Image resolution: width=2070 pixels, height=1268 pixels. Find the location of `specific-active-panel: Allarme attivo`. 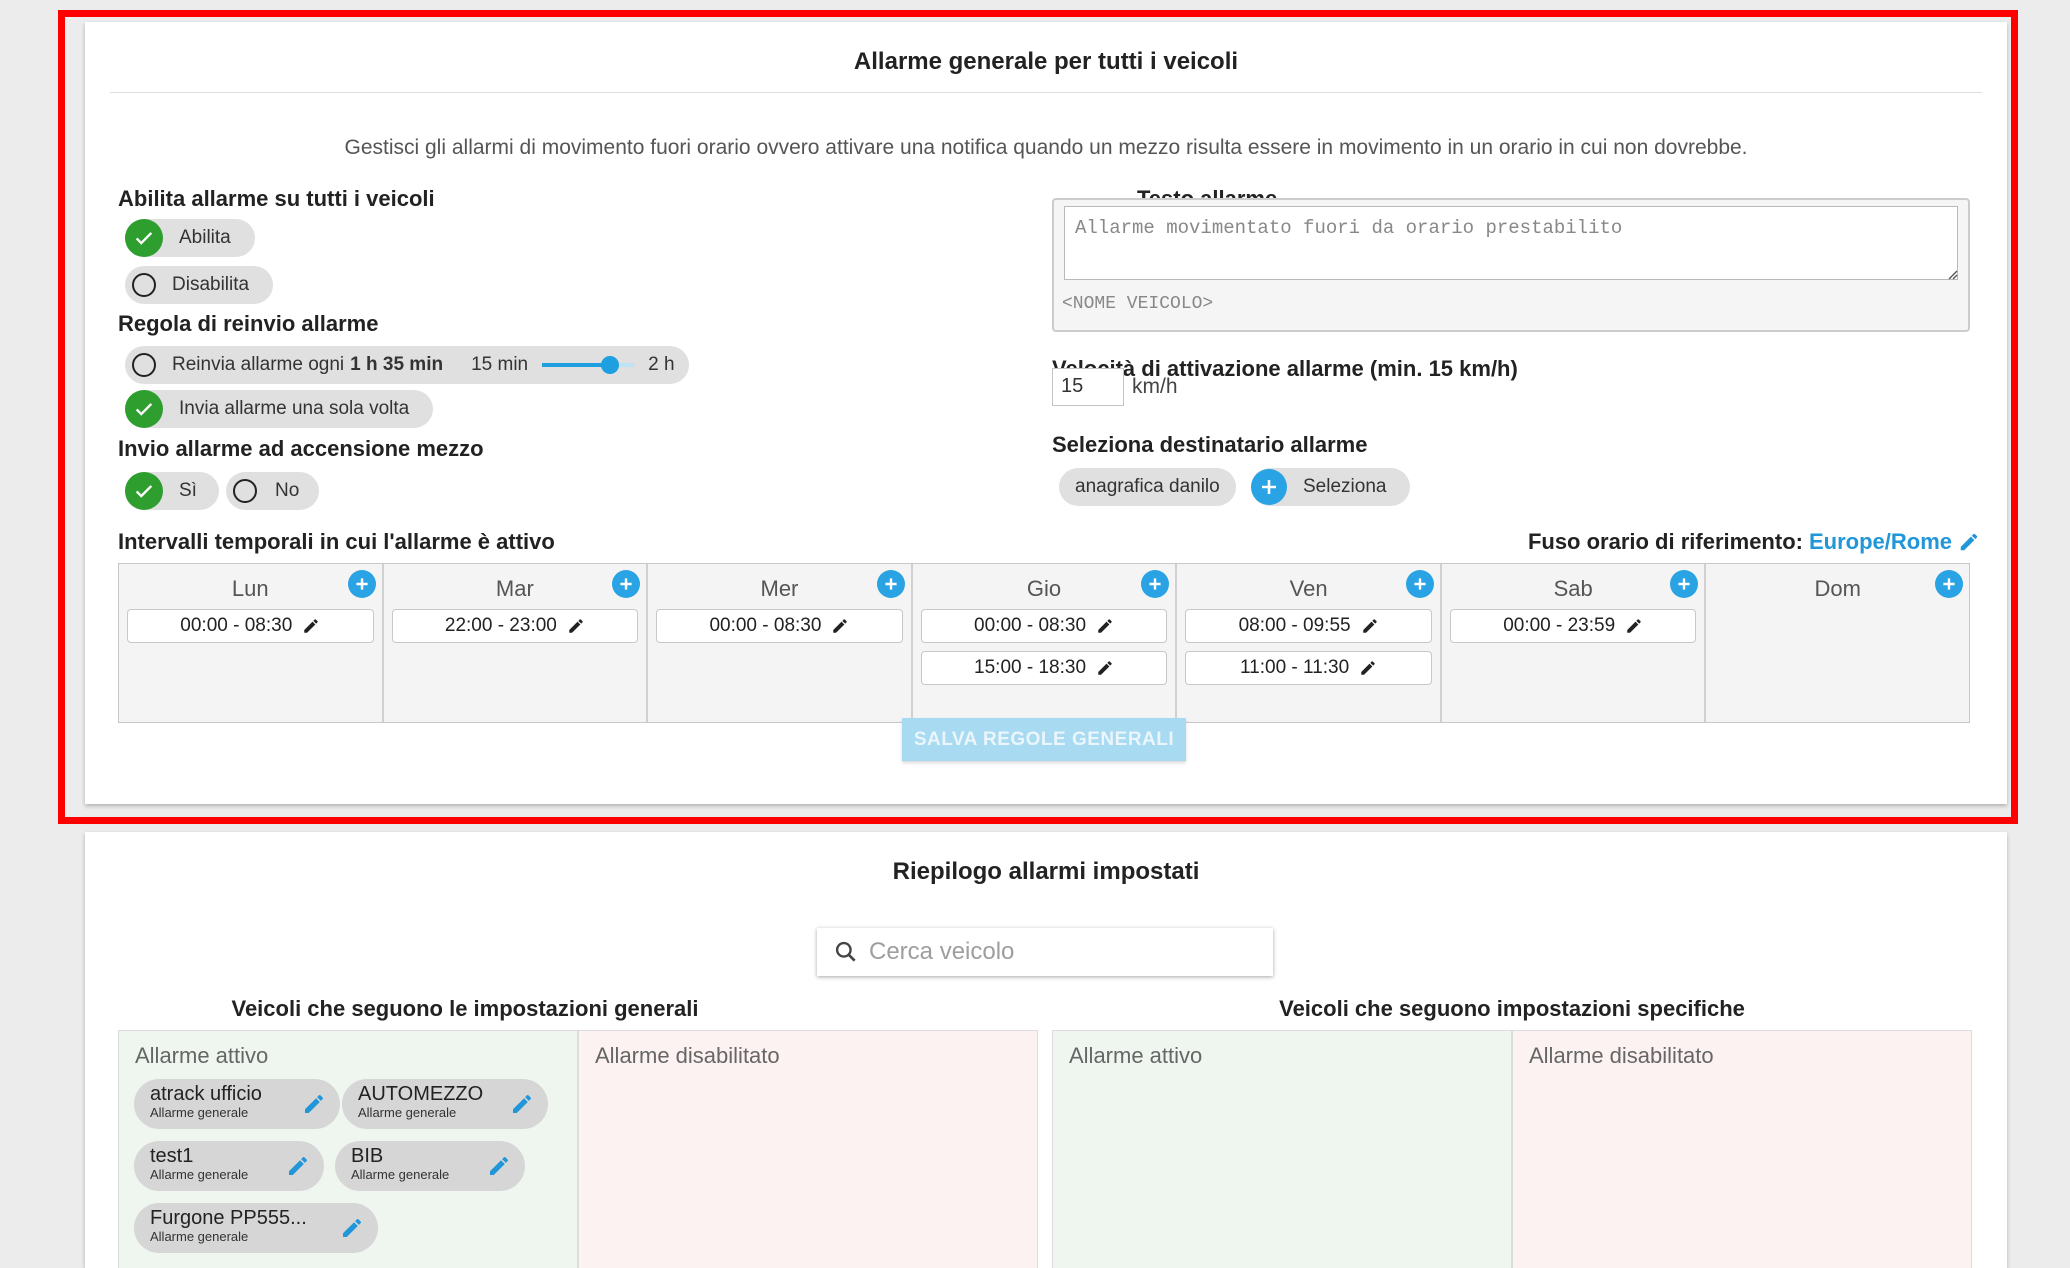

specific-active-panel: Allarme attivo is located at coordinates (1282, 1149).